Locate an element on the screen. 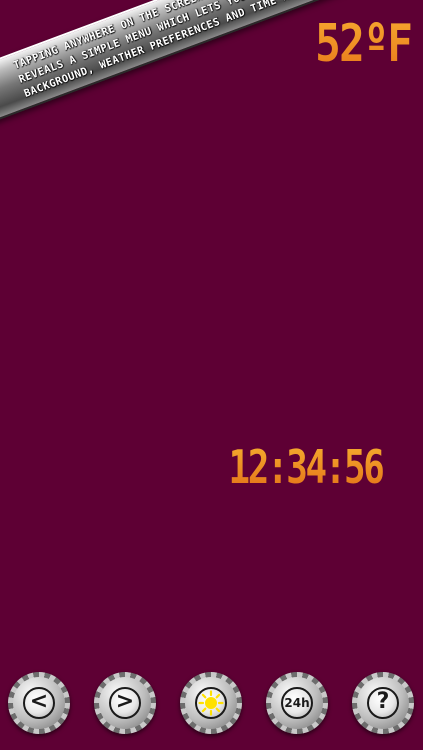 This screenshot has height=750, width=423. gear-ring is located at coordinates (211, 703).